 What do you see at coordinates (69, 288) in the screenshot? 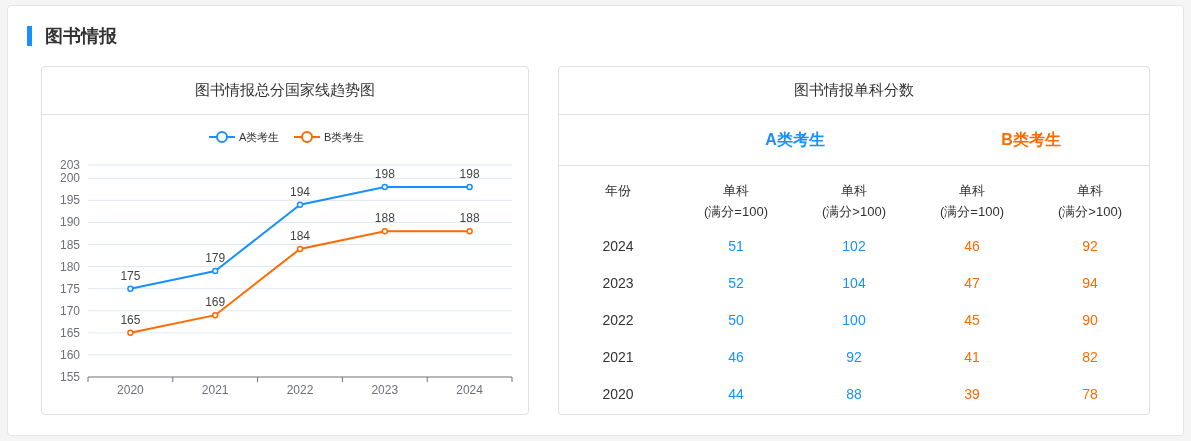
I see `y-tick-label: 175` at bounding box center [69, 288].